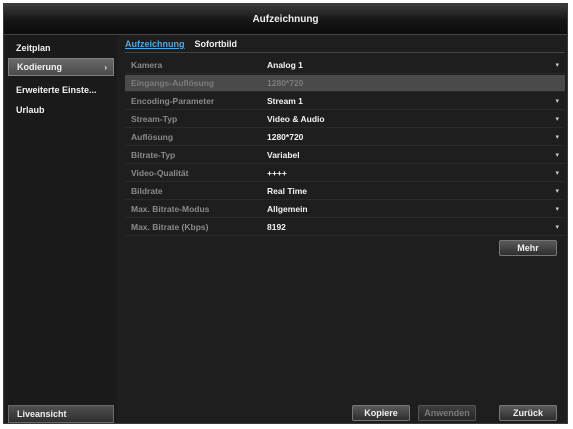 This screenshot has width=573, height=429. Describe the element at coordinates (170, 227) in the screenshot. I see `max-bitrate-label: Max. Bitrate (Kbps)` at that location.